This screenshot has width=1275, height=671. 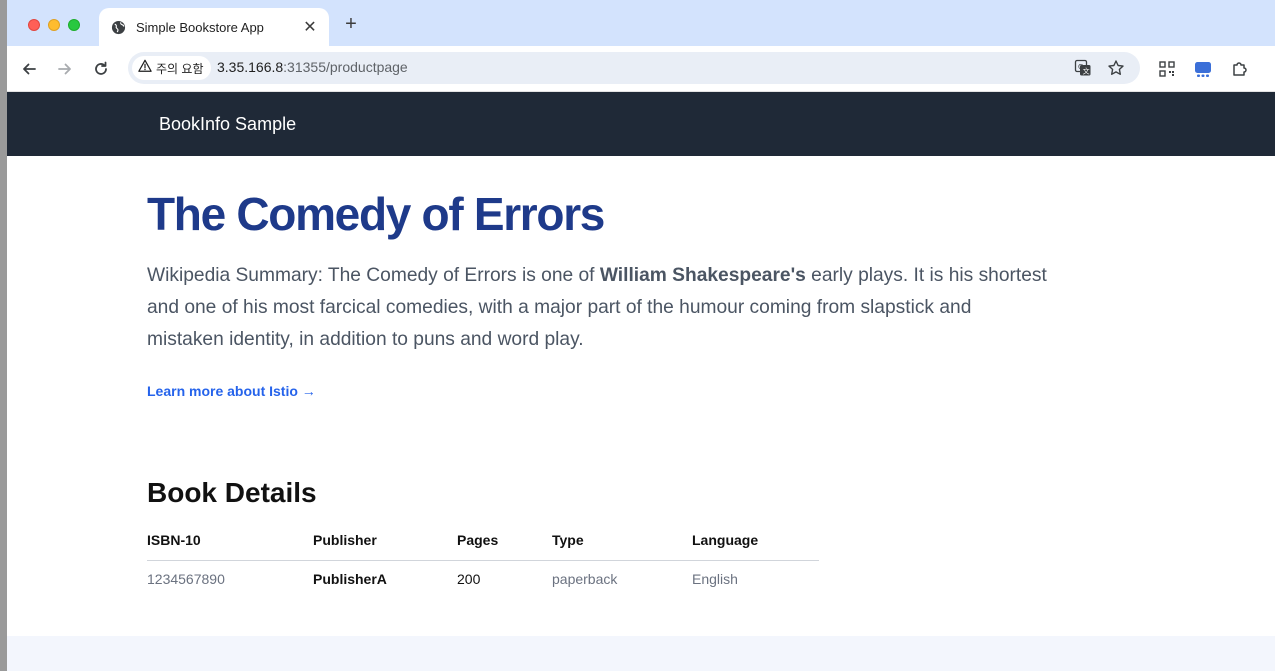 What do you see at coordinates (504, 540) in the screenshot?
I see `column-header-pages: Pages` at bounding box center [504, 540].